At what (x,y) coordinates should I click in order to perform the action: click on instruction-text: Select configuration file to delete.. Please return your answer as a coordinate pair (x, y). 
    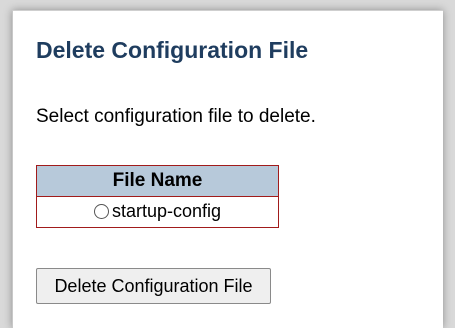
    Looking at the image, I should click on (176, 116).